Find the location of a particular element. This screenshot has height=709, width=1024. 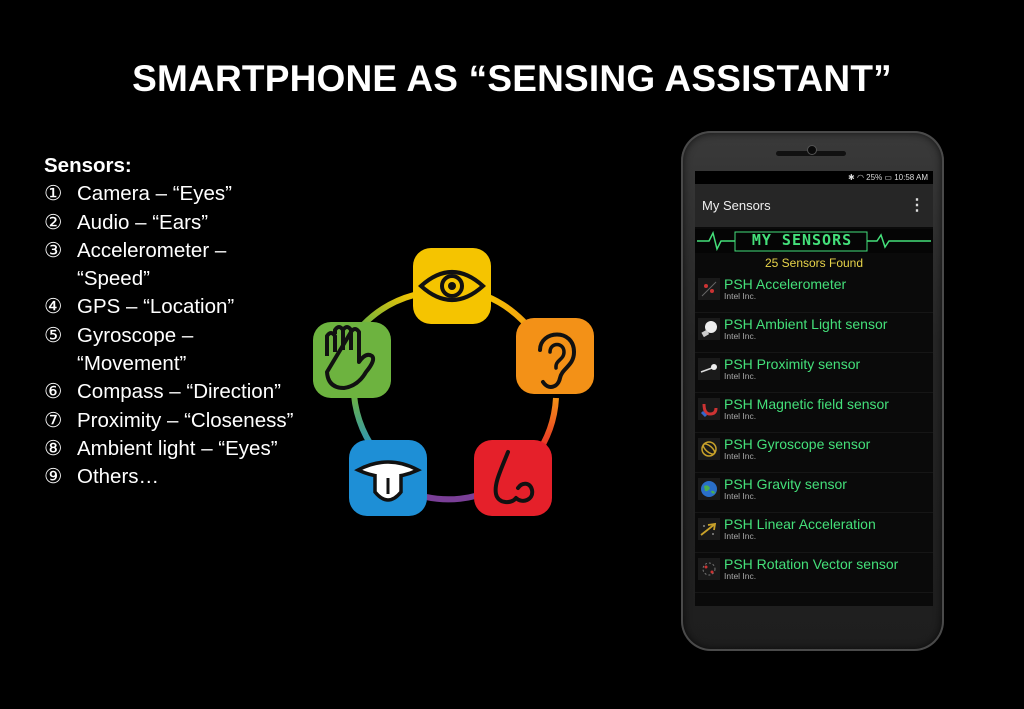

sensor-list-heading: Sensors: is located at coordinates (88, 165).